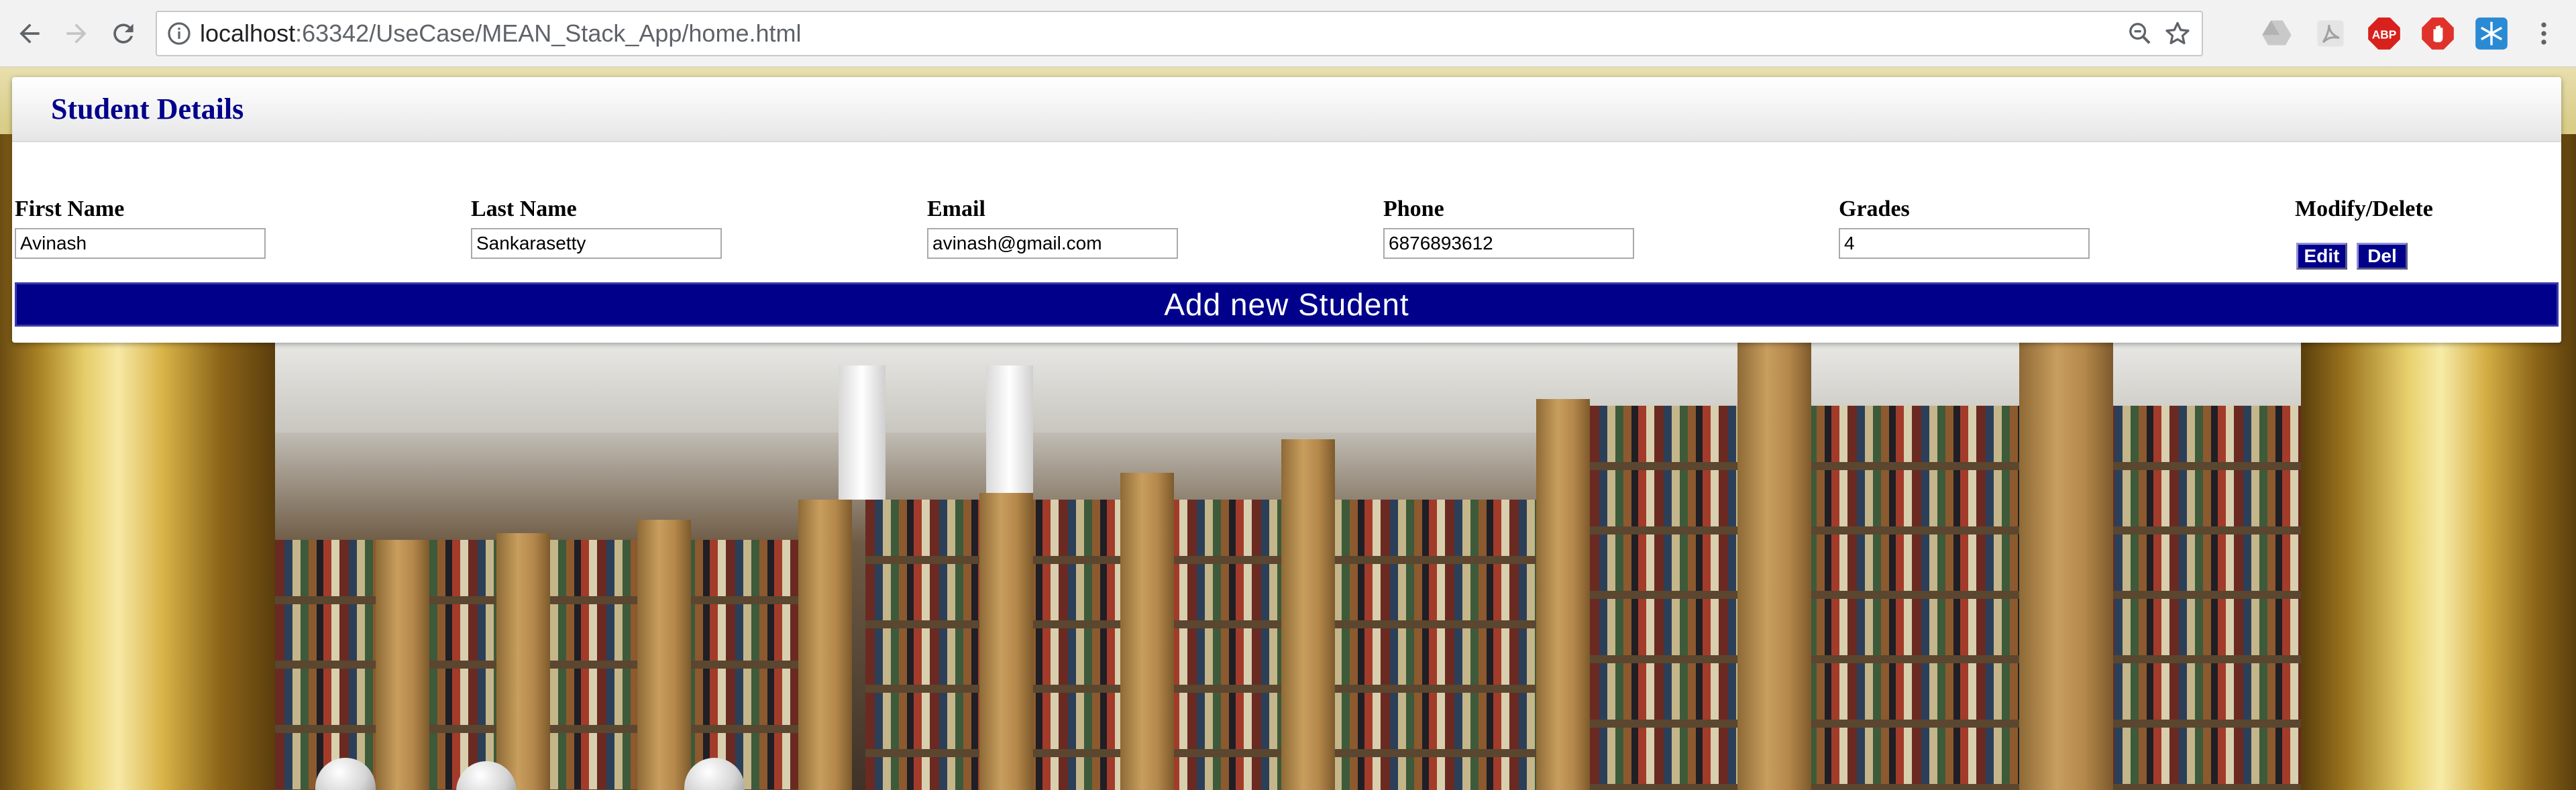 Image resolution: width=2576 pixels, height=790 pixels. Describe the element at coordinates (2140, 33) in the screenshot. I see `zoom-icon` at that location.